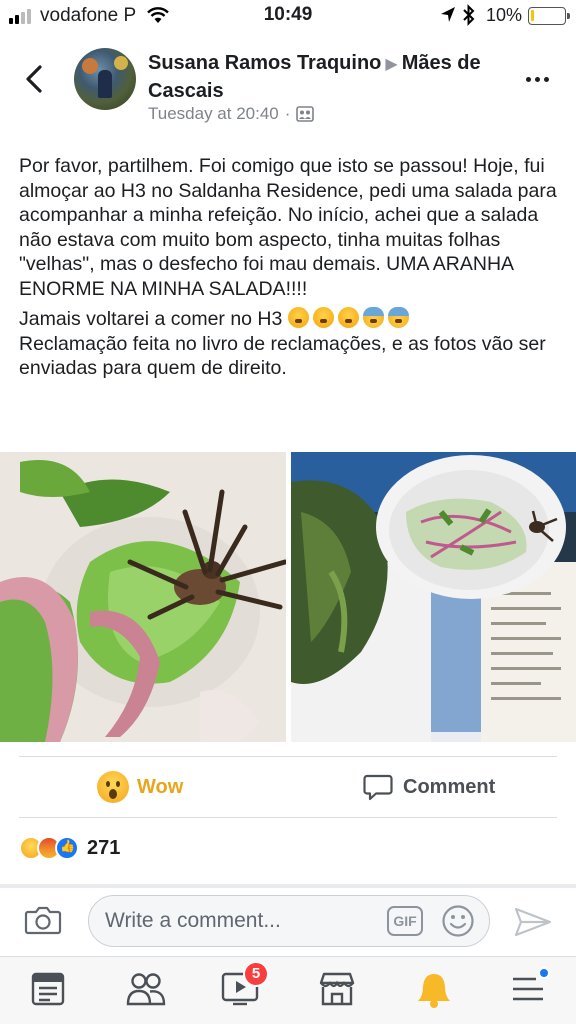  What do you see at coordinates (337, 989) in the screenshot?
I see `marketplace-icon` at bounding box center [337, 989].